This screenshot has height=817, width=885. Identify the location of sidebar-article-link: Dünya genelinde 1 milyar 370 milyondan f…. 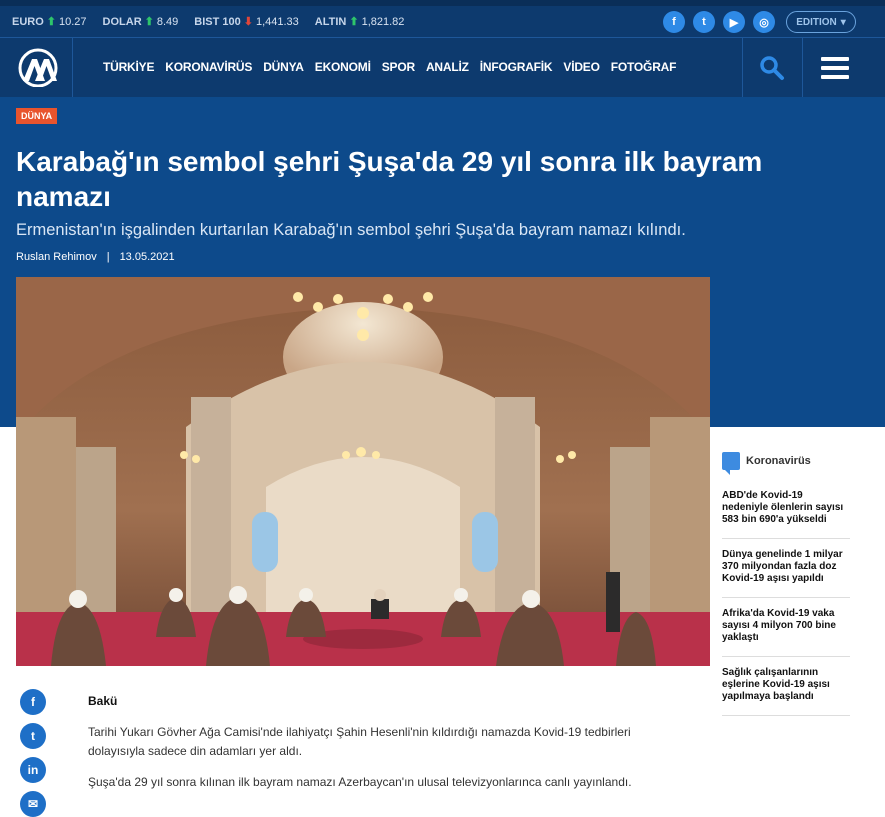
(786, 568).